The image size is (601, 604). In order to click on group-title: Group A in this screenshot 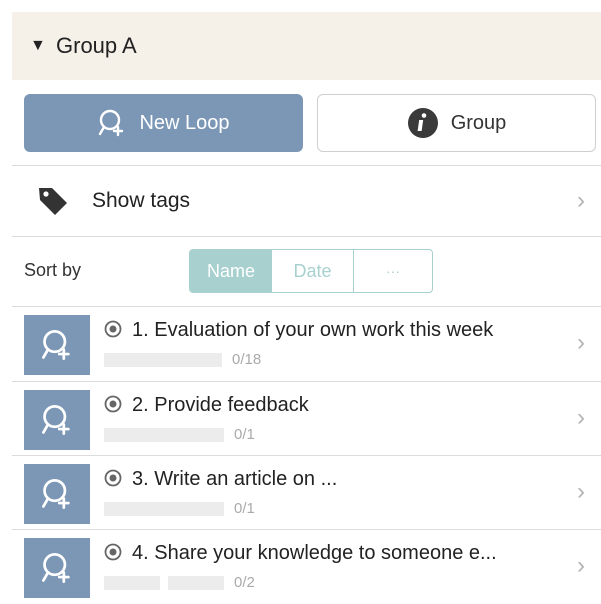, I will do `click(96, 45)`.